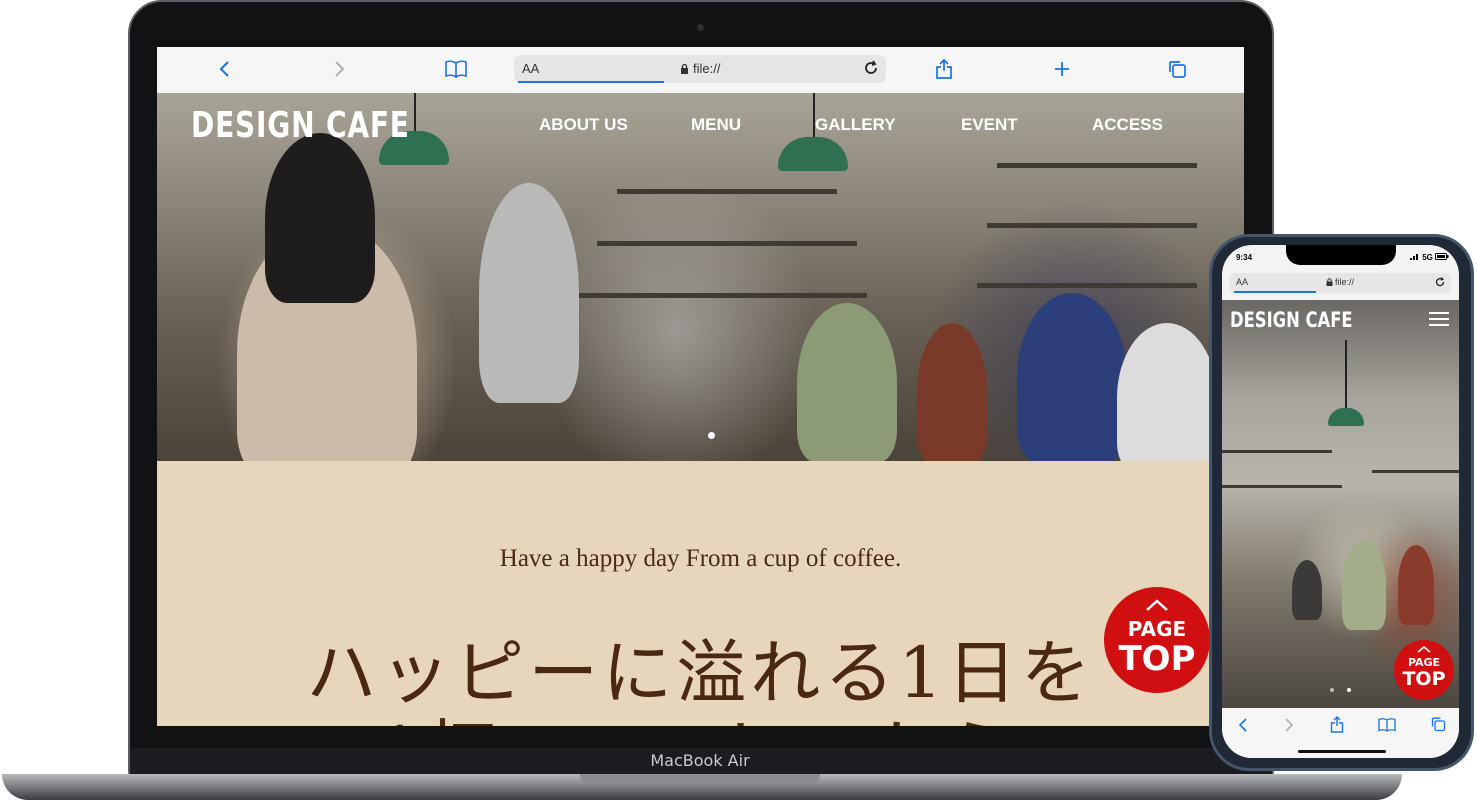  I want to click on phone-address-bar: AA file://, so click(1340, 283).